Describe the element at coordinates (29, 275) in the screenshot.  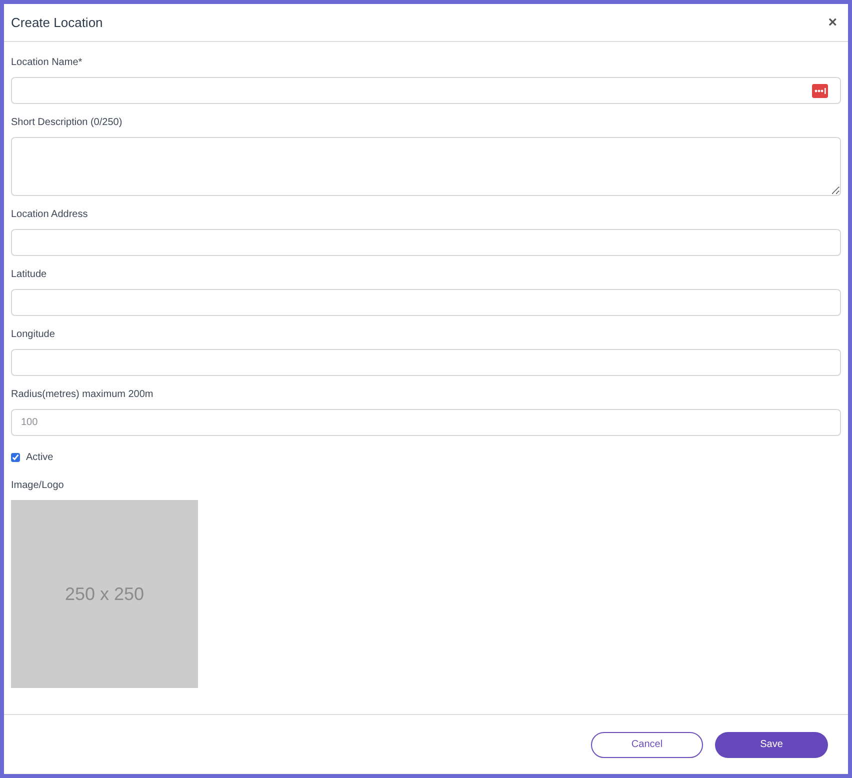
I see `field-label: Latitude` at that location.